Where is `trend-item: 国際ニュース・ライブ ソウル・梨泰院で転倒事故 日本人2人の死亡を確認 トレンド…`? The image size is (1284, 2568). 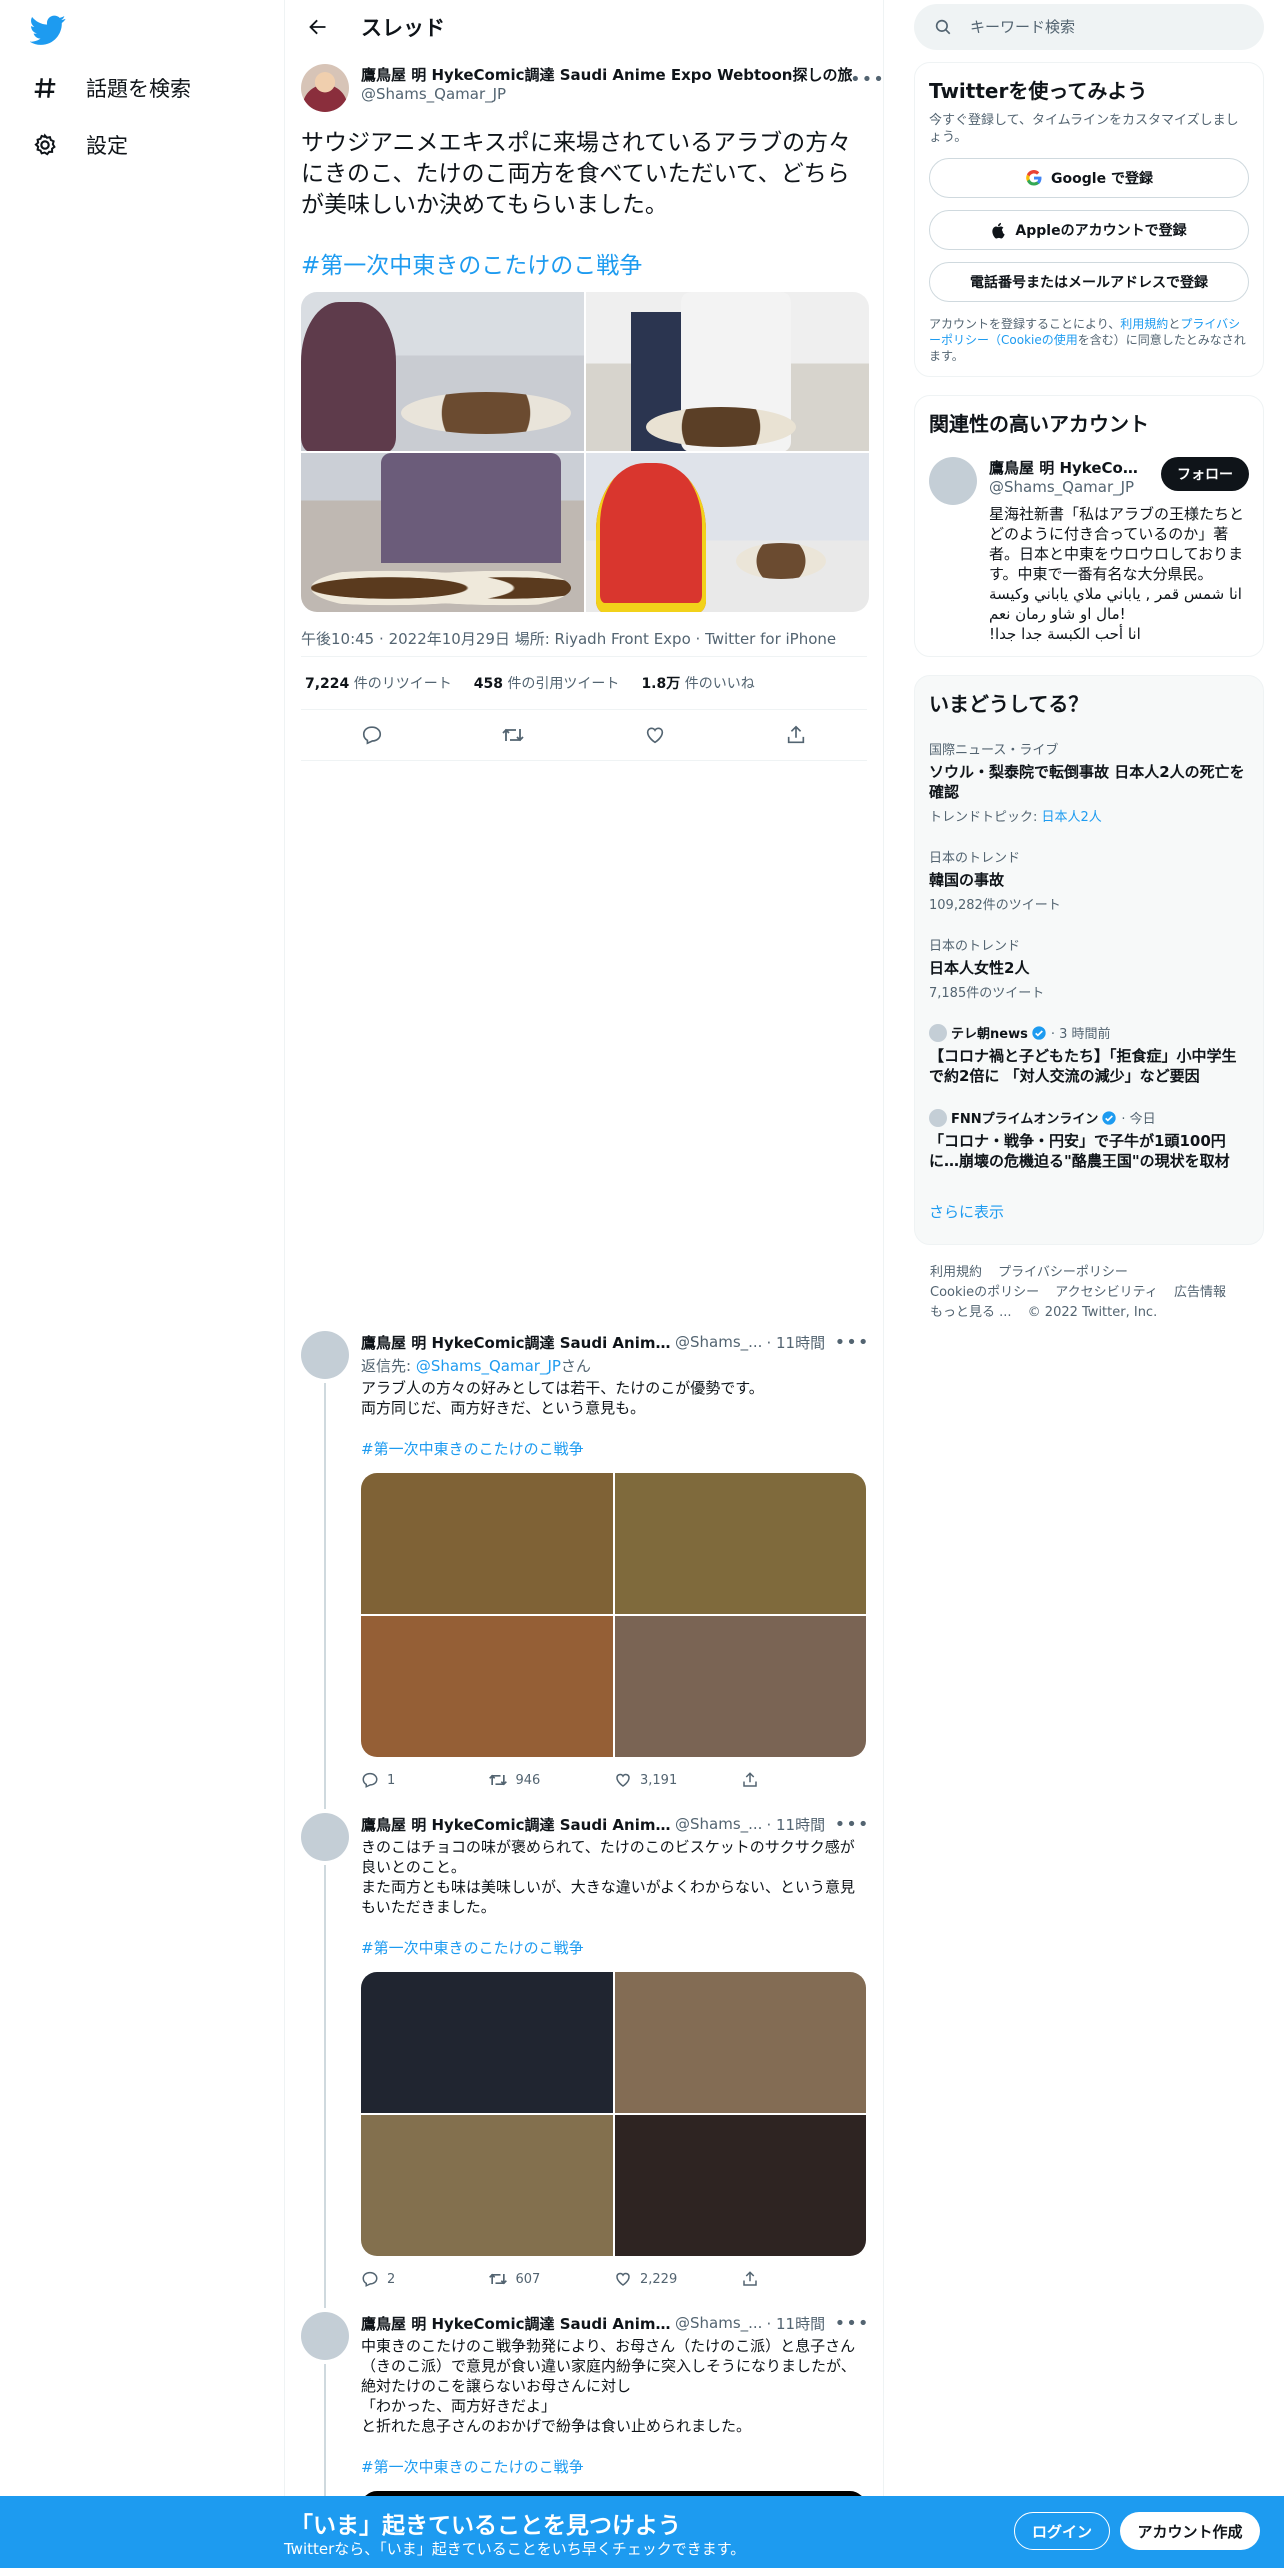 trend-item: 国際ニュース・ライブ ソウル・梨泰院で転倒事故 日本人2人の死亡を確認 トレンド… is located at coordinates (1089, 782).